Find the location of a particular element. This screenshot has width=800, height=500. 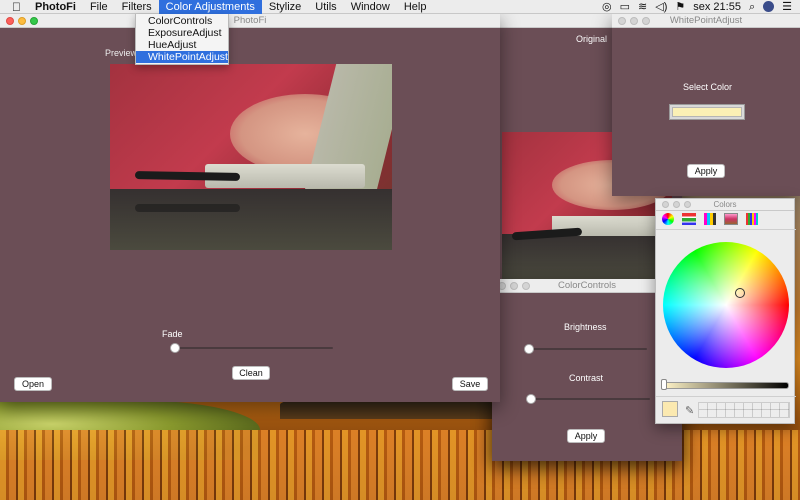

colors-panel: Colors ✎ is located at coordinates (725, 311).